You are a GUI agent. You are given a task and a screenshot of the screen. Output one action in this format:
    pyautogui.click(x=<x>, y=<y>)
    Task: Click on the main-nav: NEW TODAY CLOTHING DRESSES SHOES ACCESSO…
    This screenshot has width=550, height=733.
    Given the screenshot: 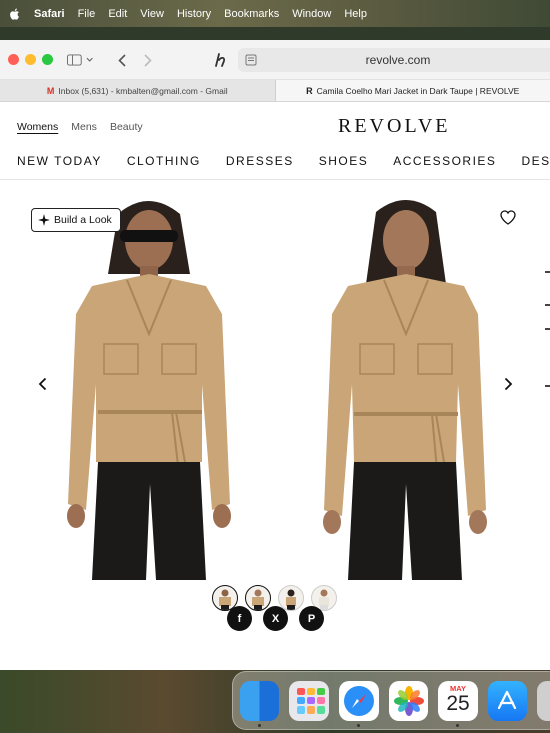 What is the action you would take?
    pyautogui.click(x=275, y=161)
    